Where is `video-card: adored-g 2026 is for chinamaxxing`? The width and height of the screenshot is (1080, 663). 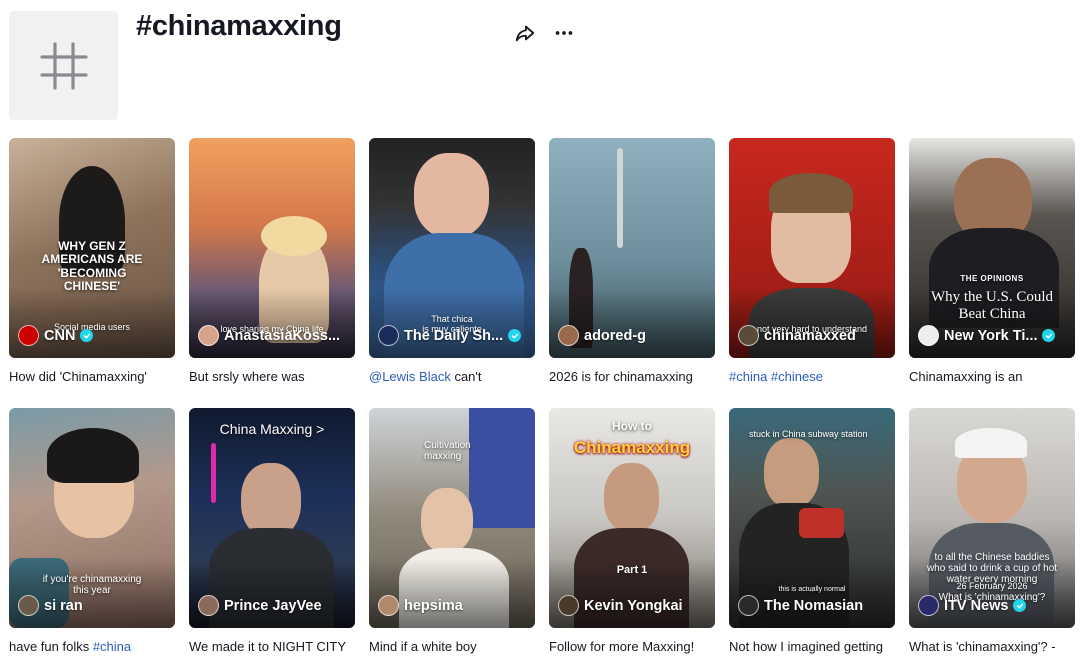 video-card: adored-g 2026 is for chinamaxxing is located at coordinates (632, 261).